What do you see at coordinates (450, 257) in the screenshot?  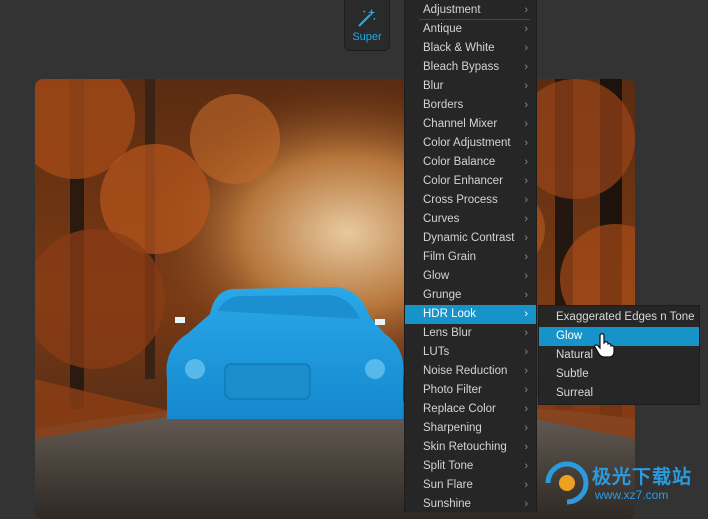 I see `menu-item-label: Film Grain` at bounding box center [450, 257].